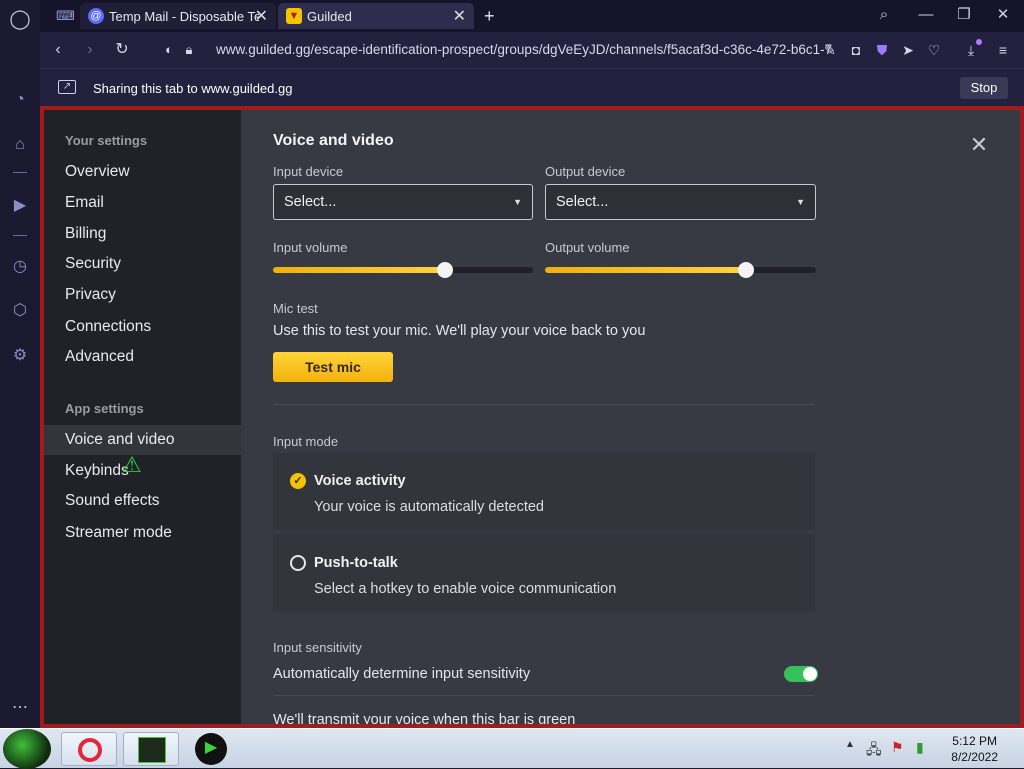 Image resolution: width=1024 pixels, height=769 pixels. I want to click on menu-icon: ≡, so click(1003, 50).